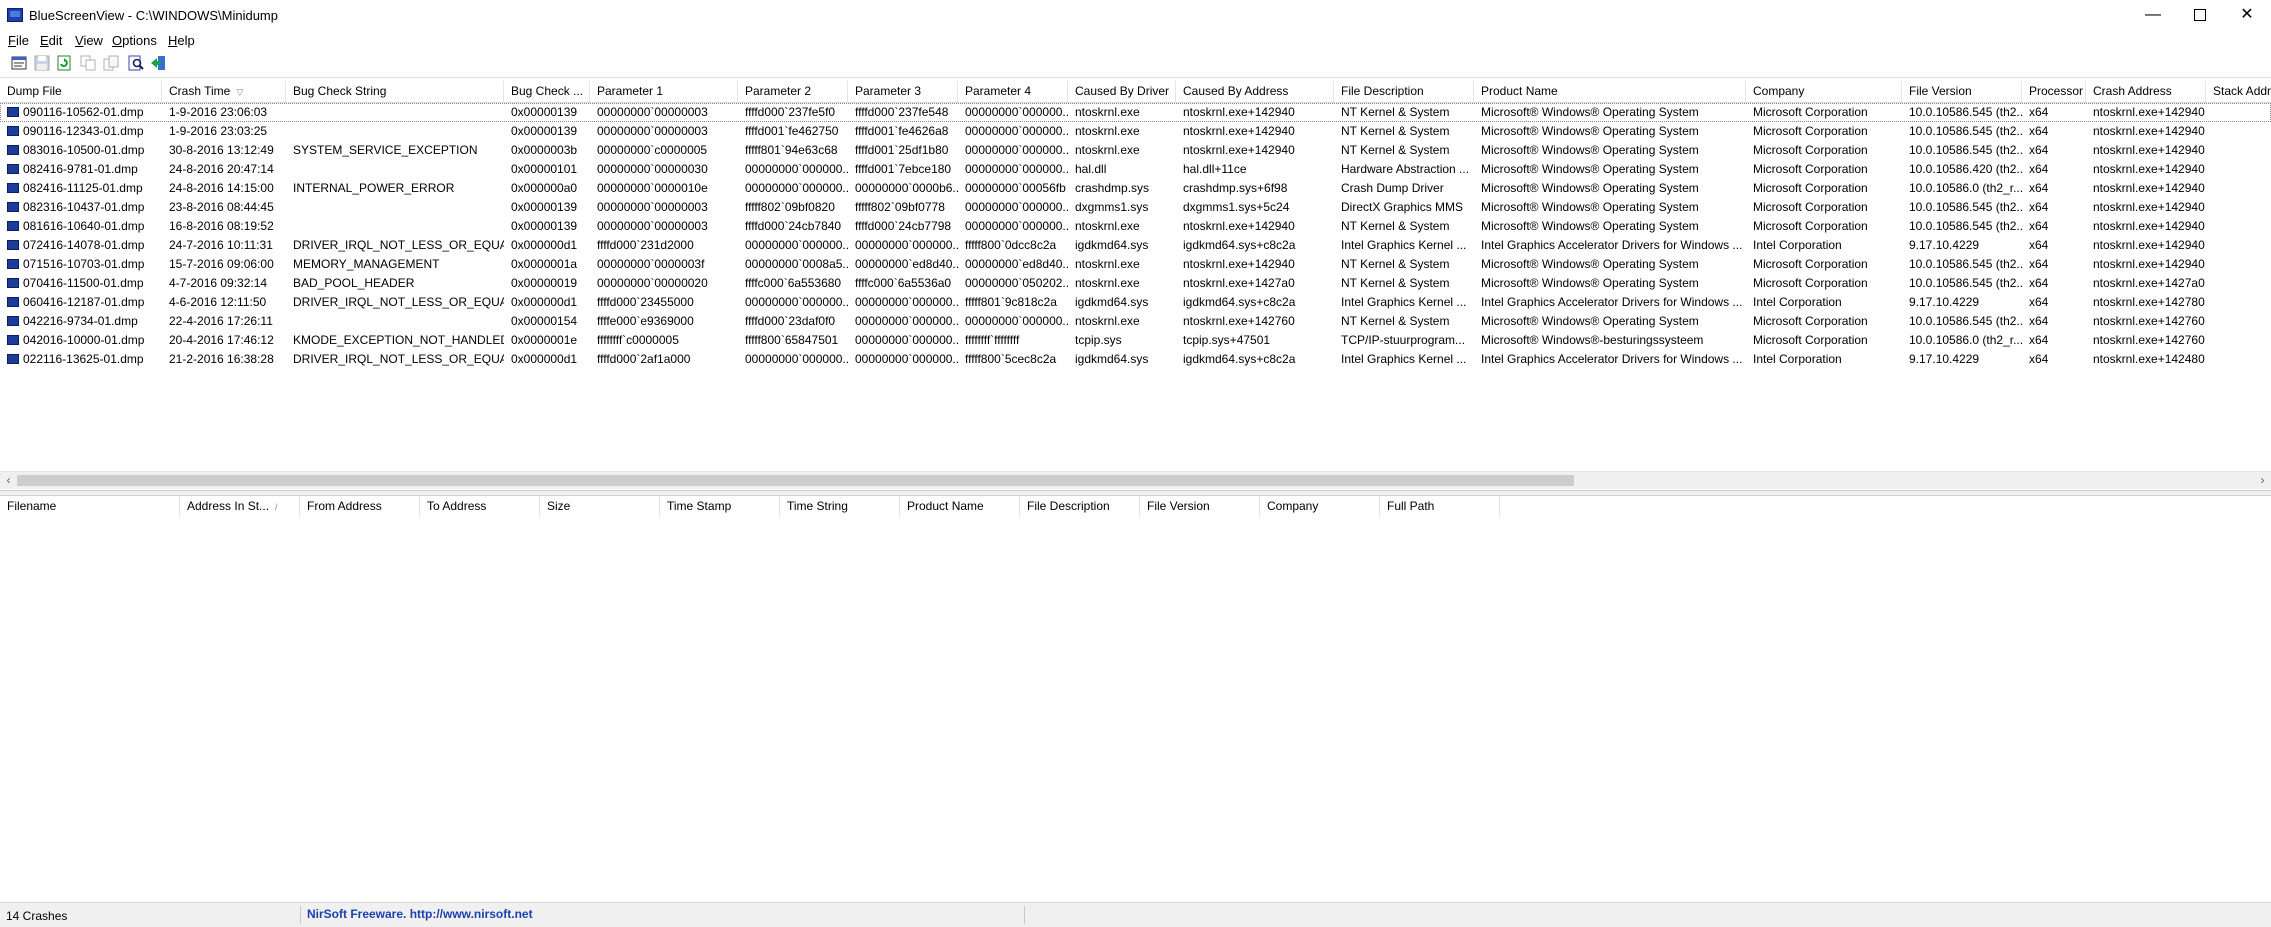 The height and width of the screenshot is (927, 2271). I want to click on menu-options: Options, so click(134, 40).